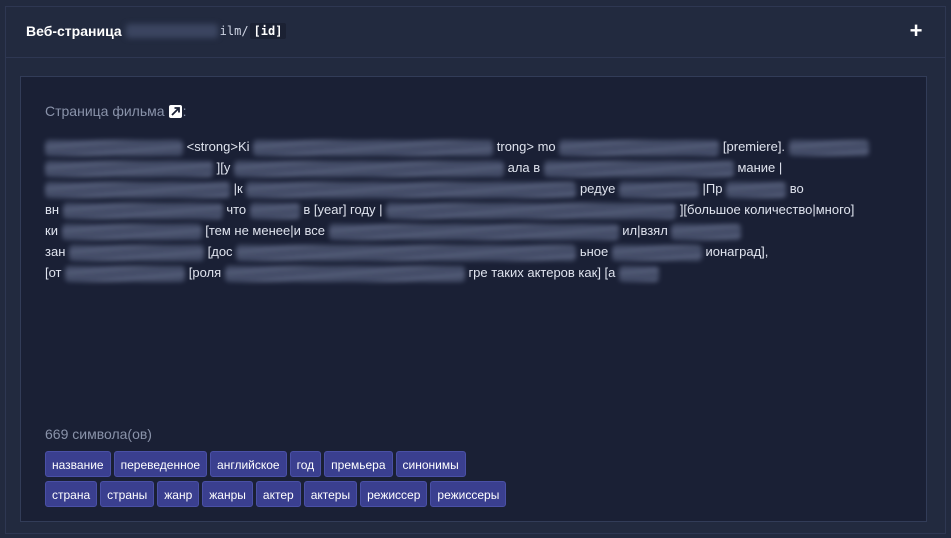 Image resolution: width=951 pixels, height=538 pixels. I want to click on page-label: Страница фильма :, so click(115, 111).